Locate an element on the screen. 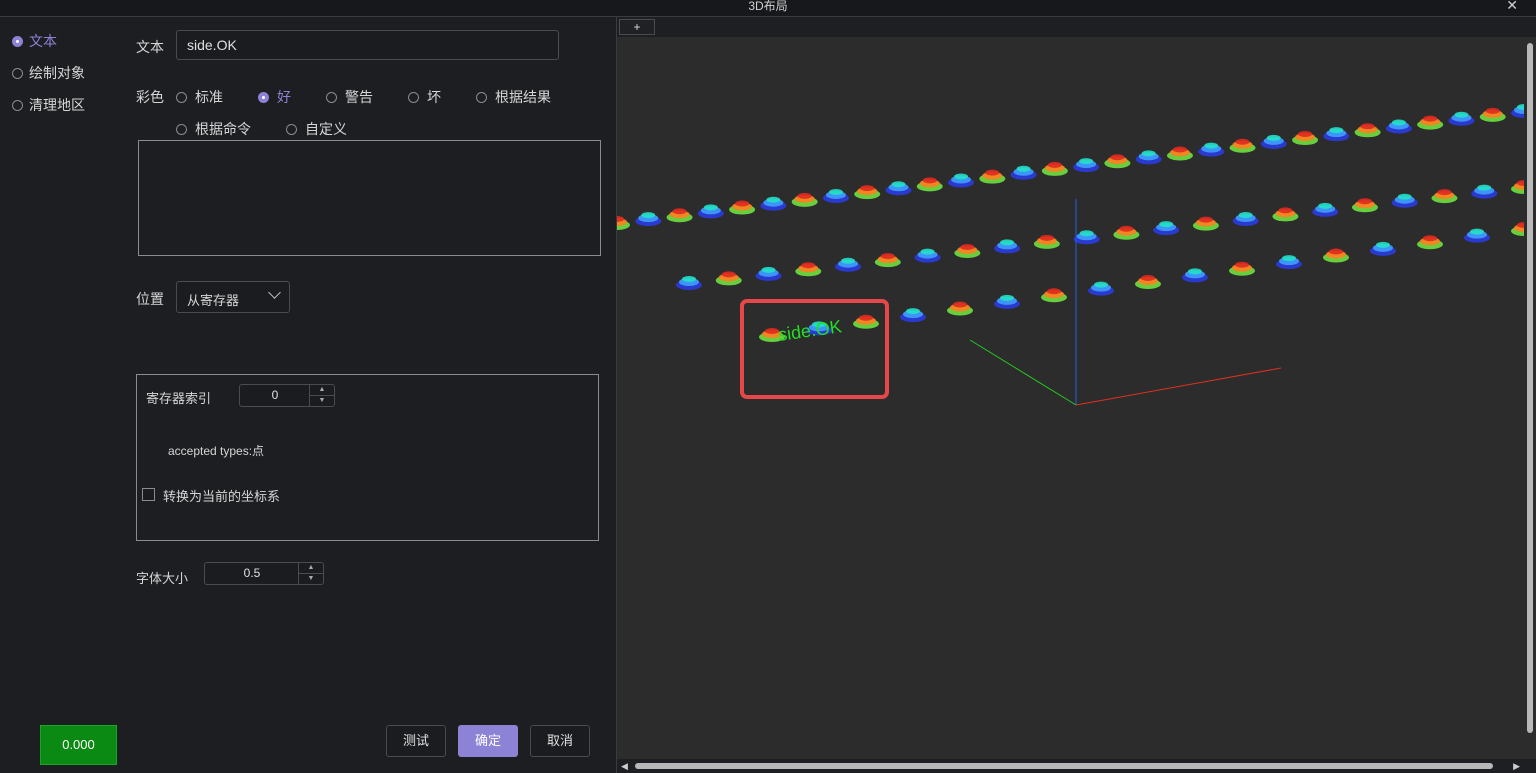 Image resolution: width=1536 pixels, height=773 pixels. nav-item-label: 文本 is located at coordinates (43, 41).